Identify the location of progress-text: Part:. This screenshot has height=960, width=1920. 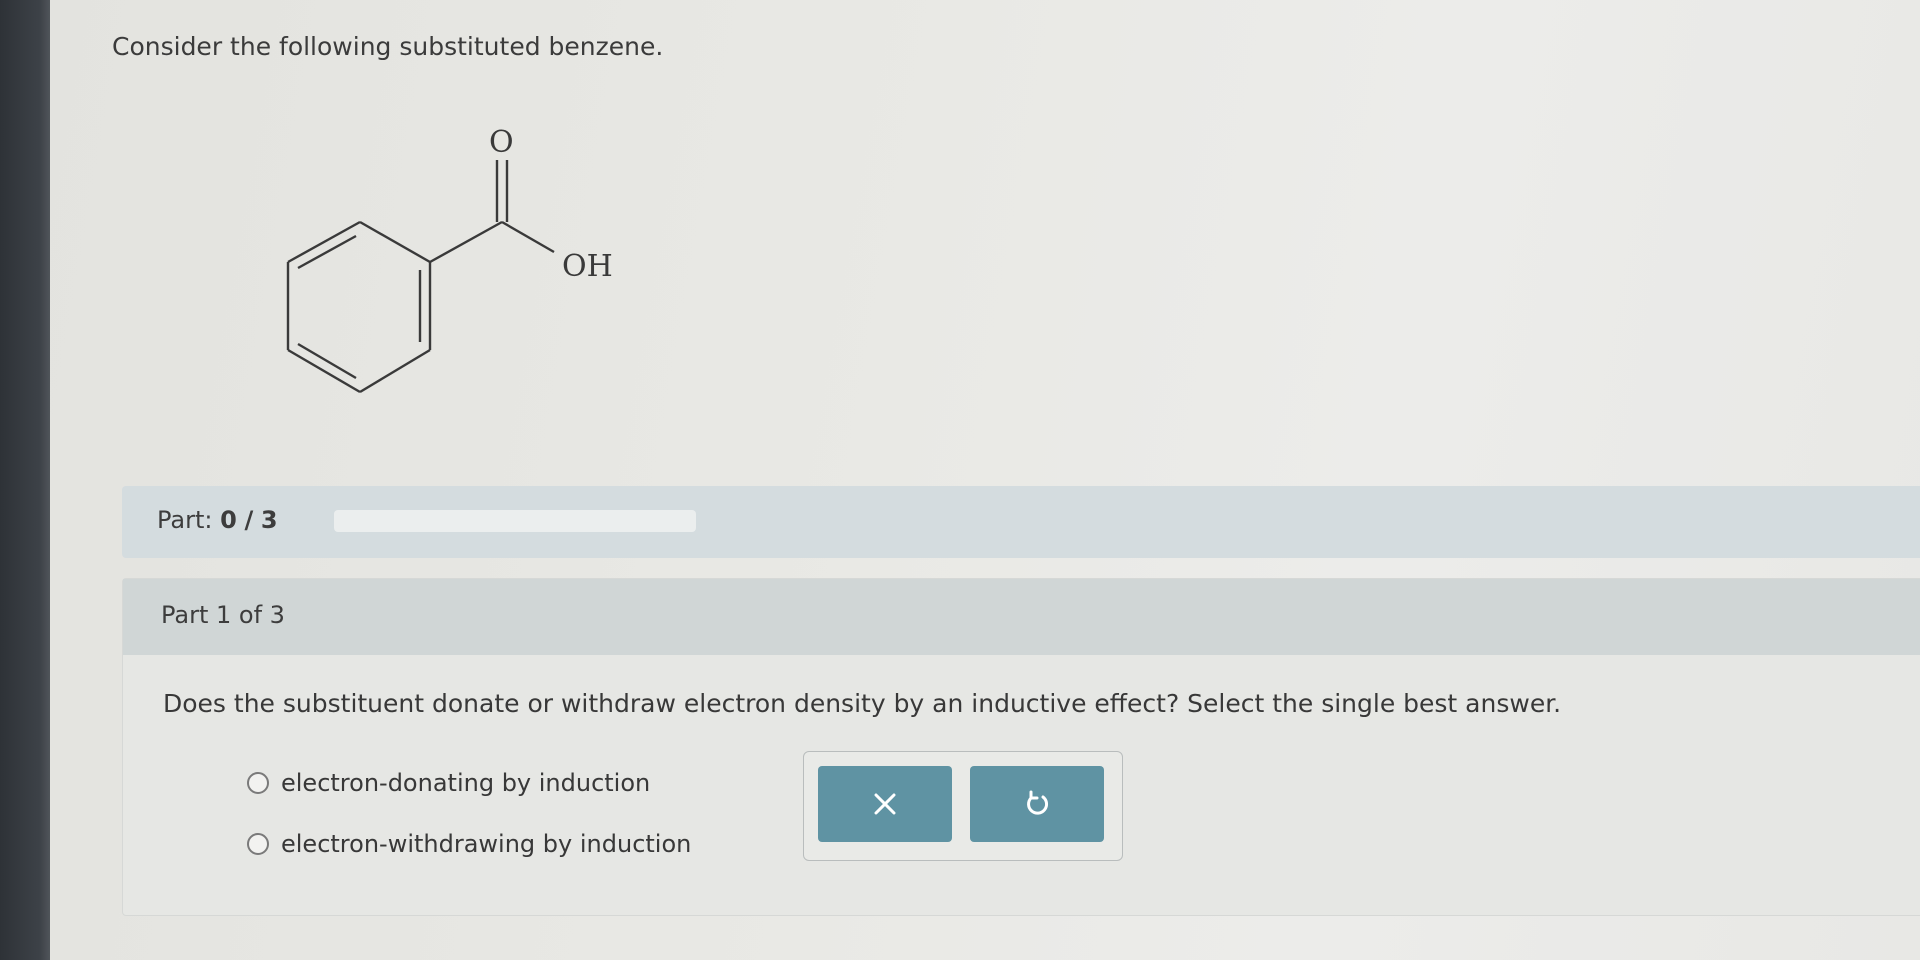
(185, 520).